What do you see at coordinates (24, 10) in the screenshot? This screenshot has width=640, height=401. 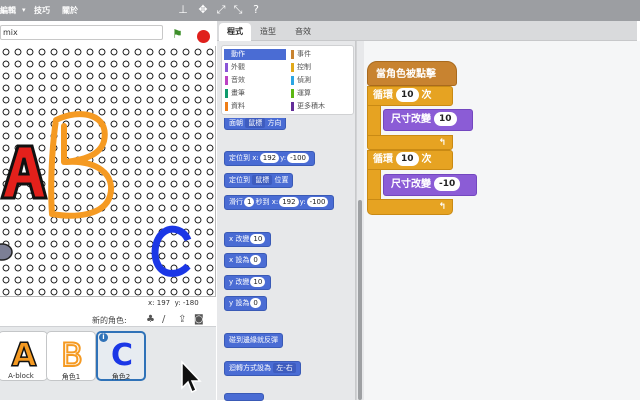 I see `menu-edit-chevron-icon: ▾` at bounding box center [24, 10].